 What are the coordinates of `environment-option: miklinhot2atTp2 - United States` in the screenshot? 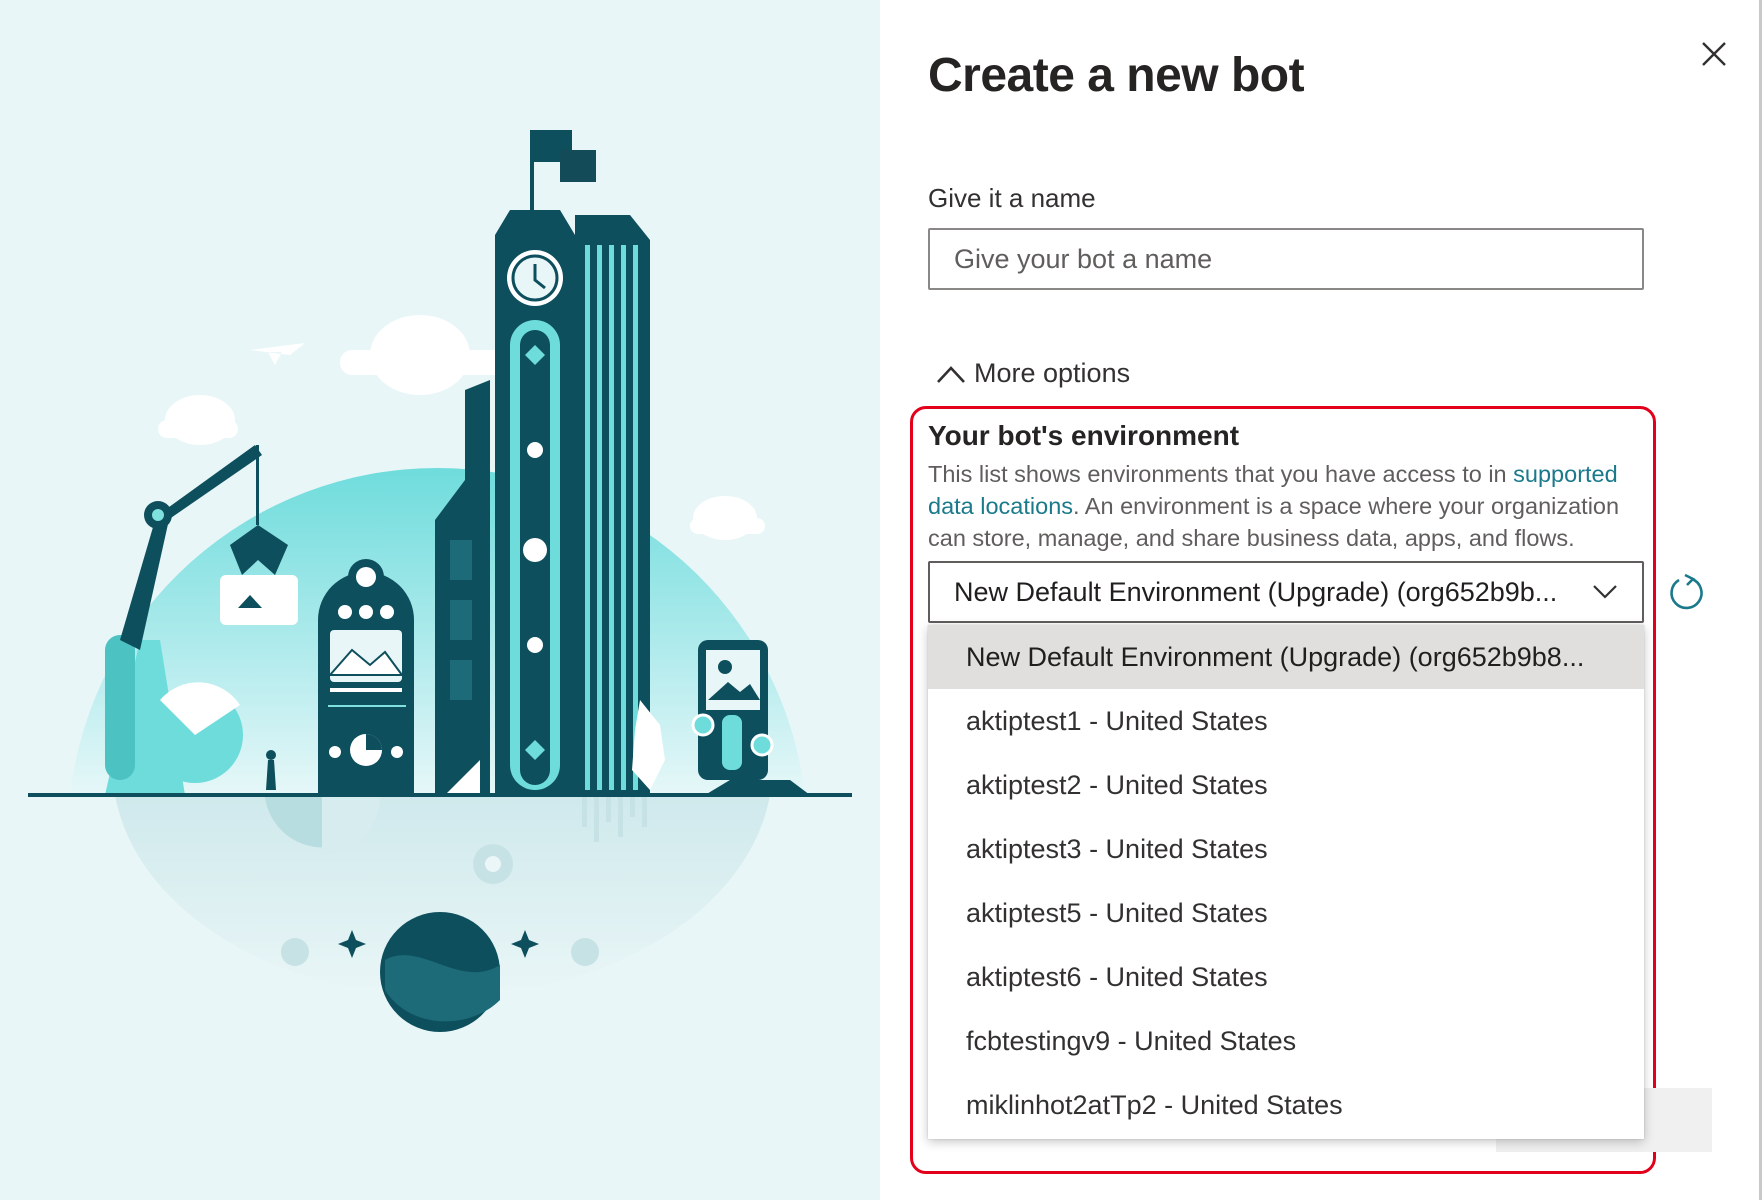 It's located at (1286, 1105).